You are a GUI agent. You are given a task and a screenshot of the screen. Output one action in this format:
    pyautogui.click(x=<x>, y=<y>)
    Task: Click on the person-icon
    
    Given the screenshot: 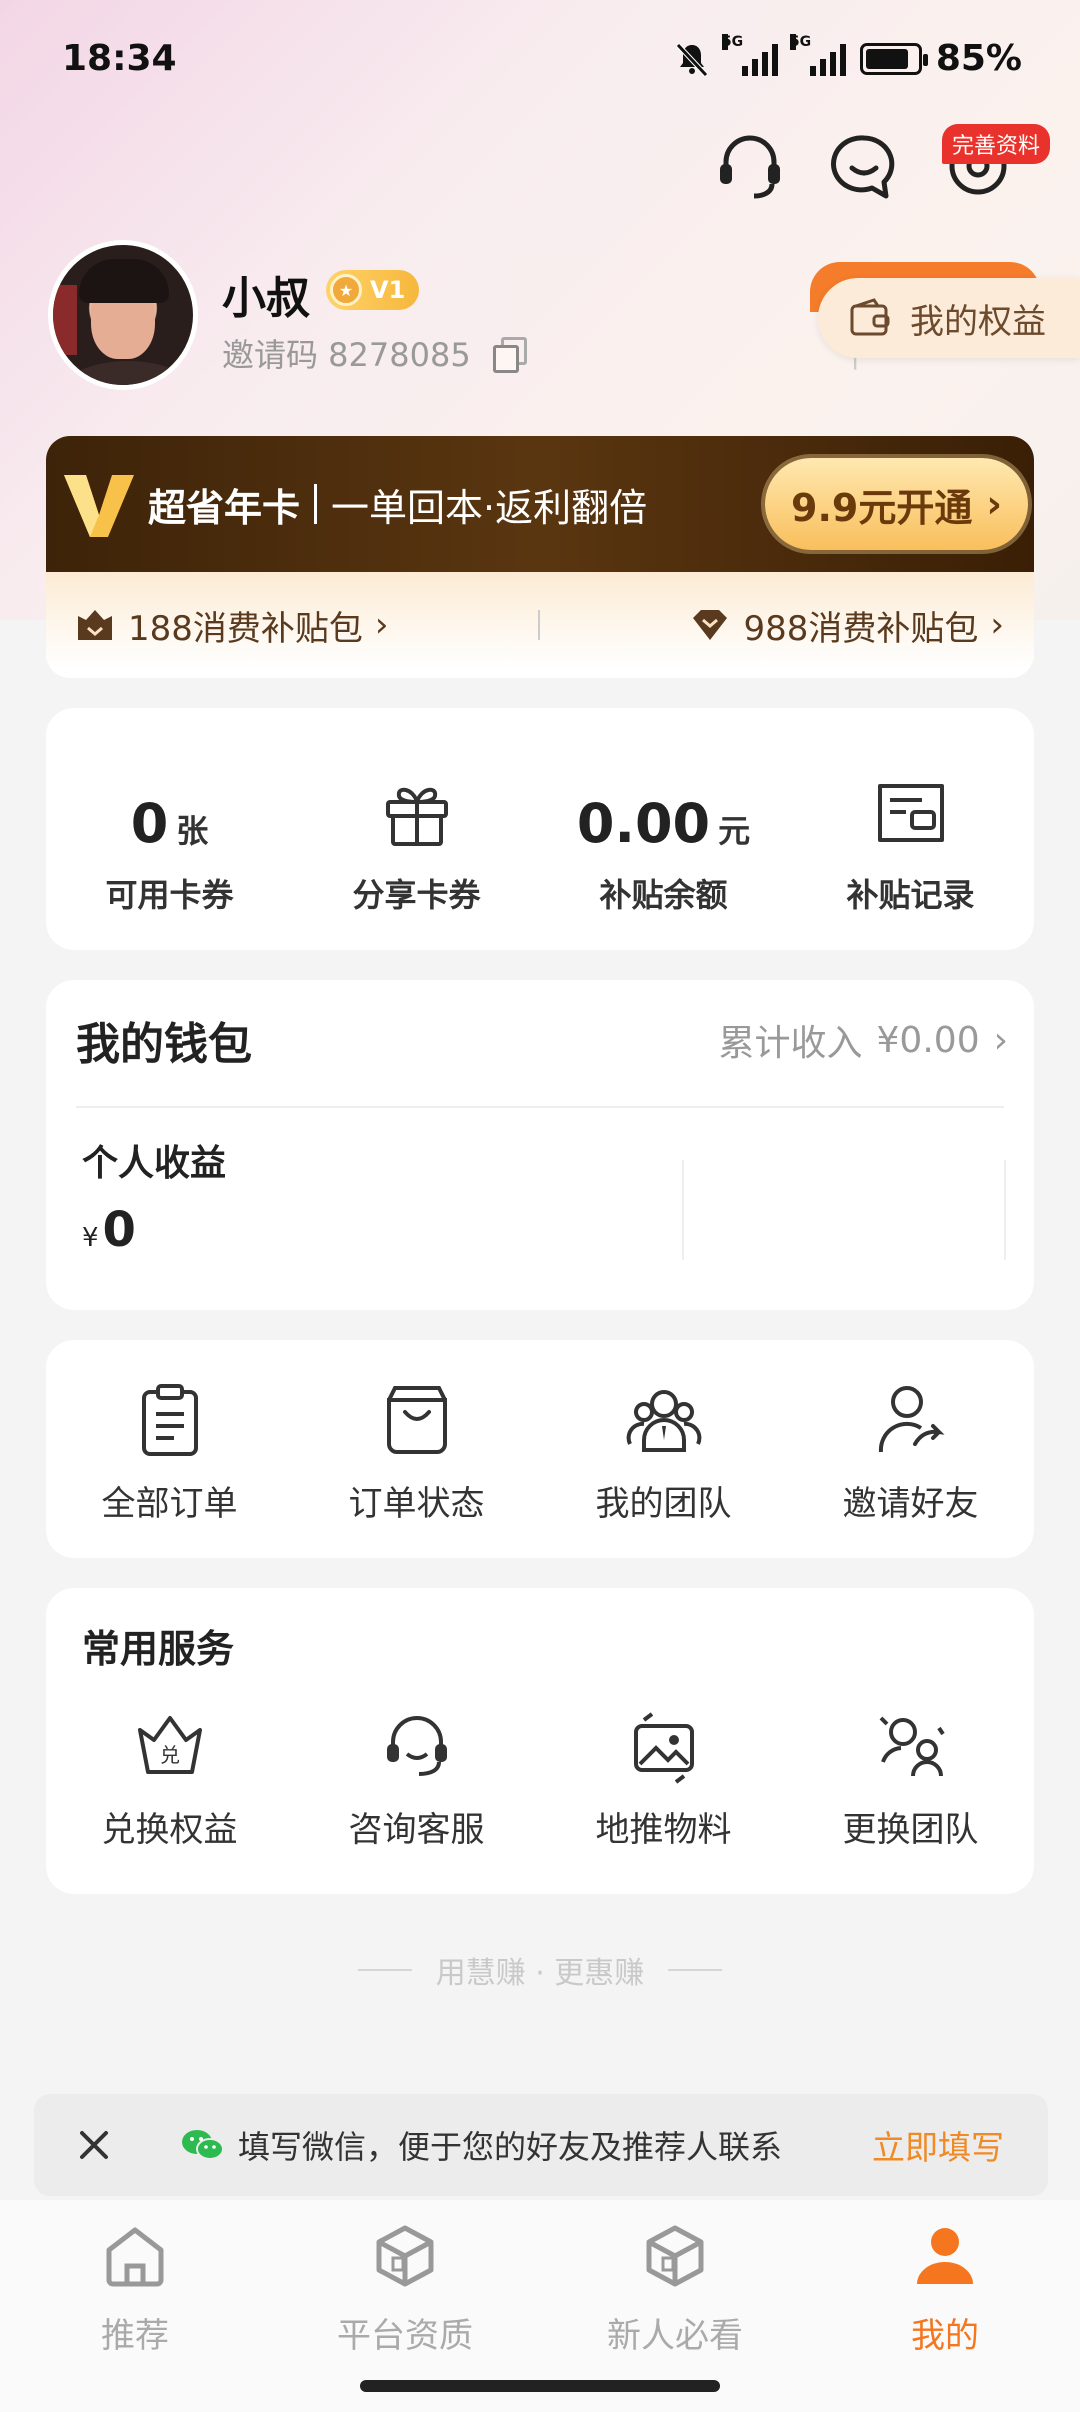 What is the action you would take?
    pyautogui.click(x=945, y=2256)
    